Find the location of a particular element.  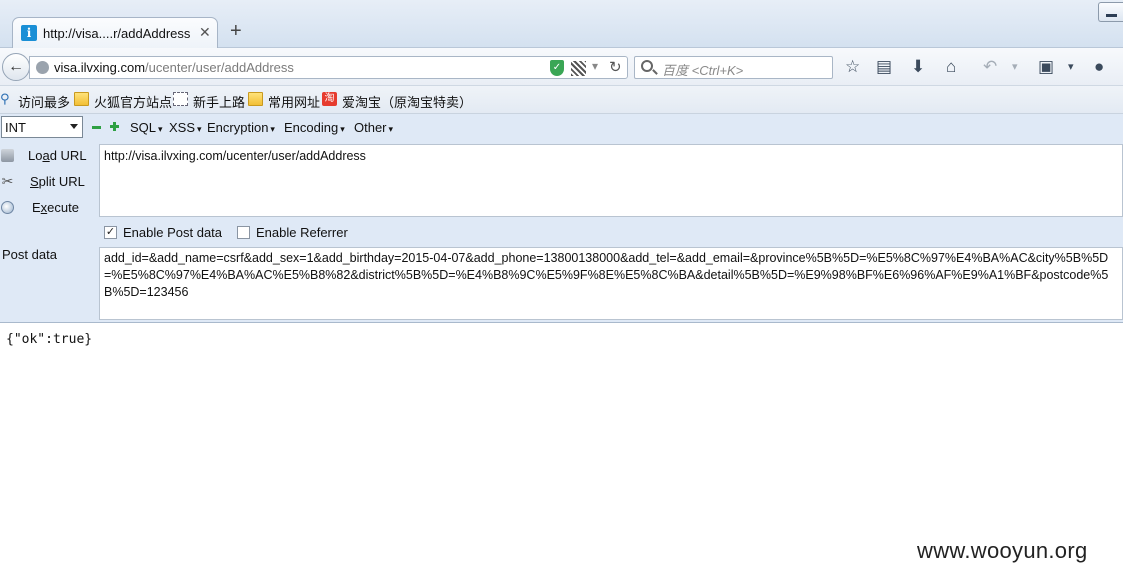

address-url: visa.ilvxing.com/ucenter/user/addAddress is located at coordinates (174, 67).